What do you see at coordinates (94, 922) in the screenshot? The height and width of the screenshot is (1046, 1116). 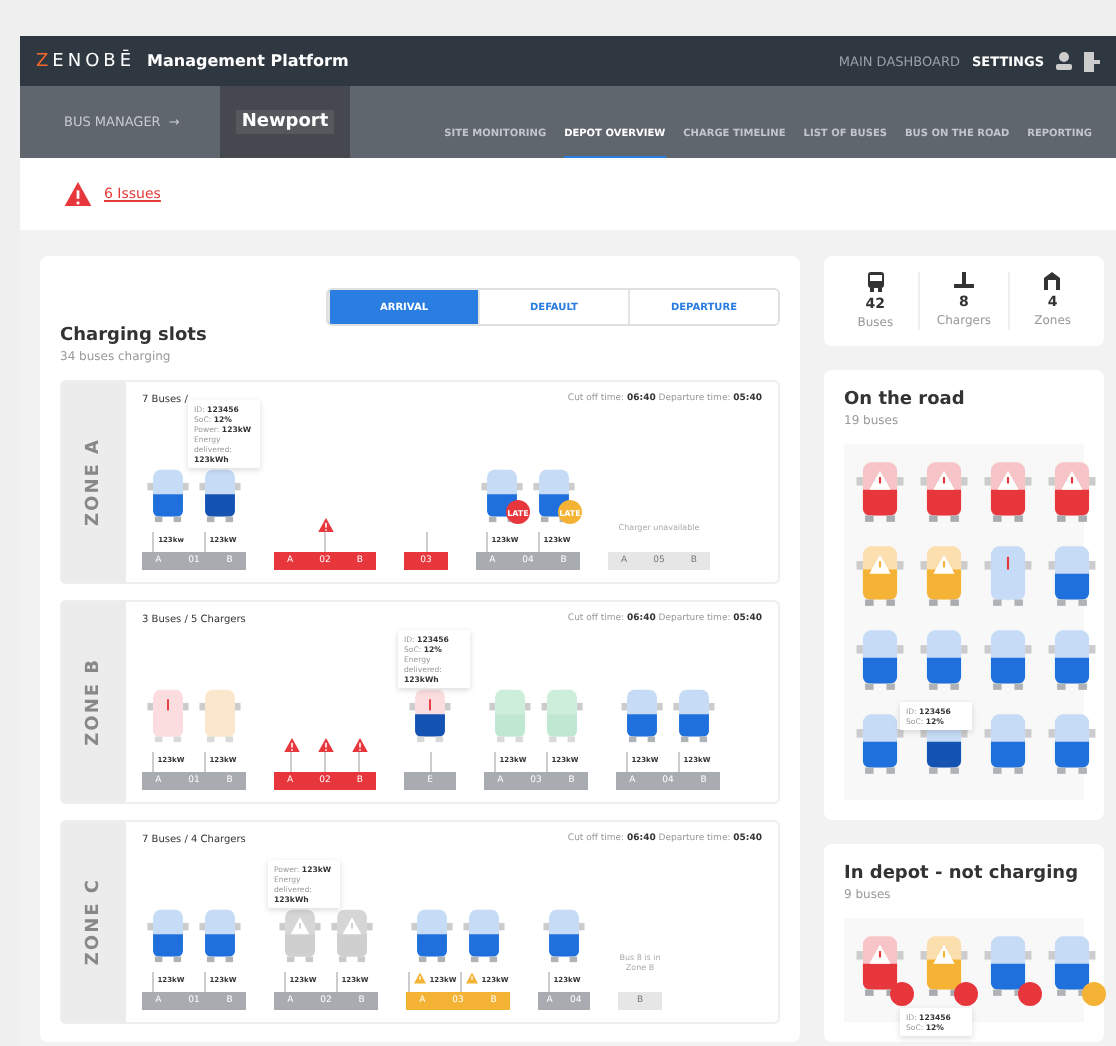 I see `zone-label: ZONE C` at bounding box center [94, 922].